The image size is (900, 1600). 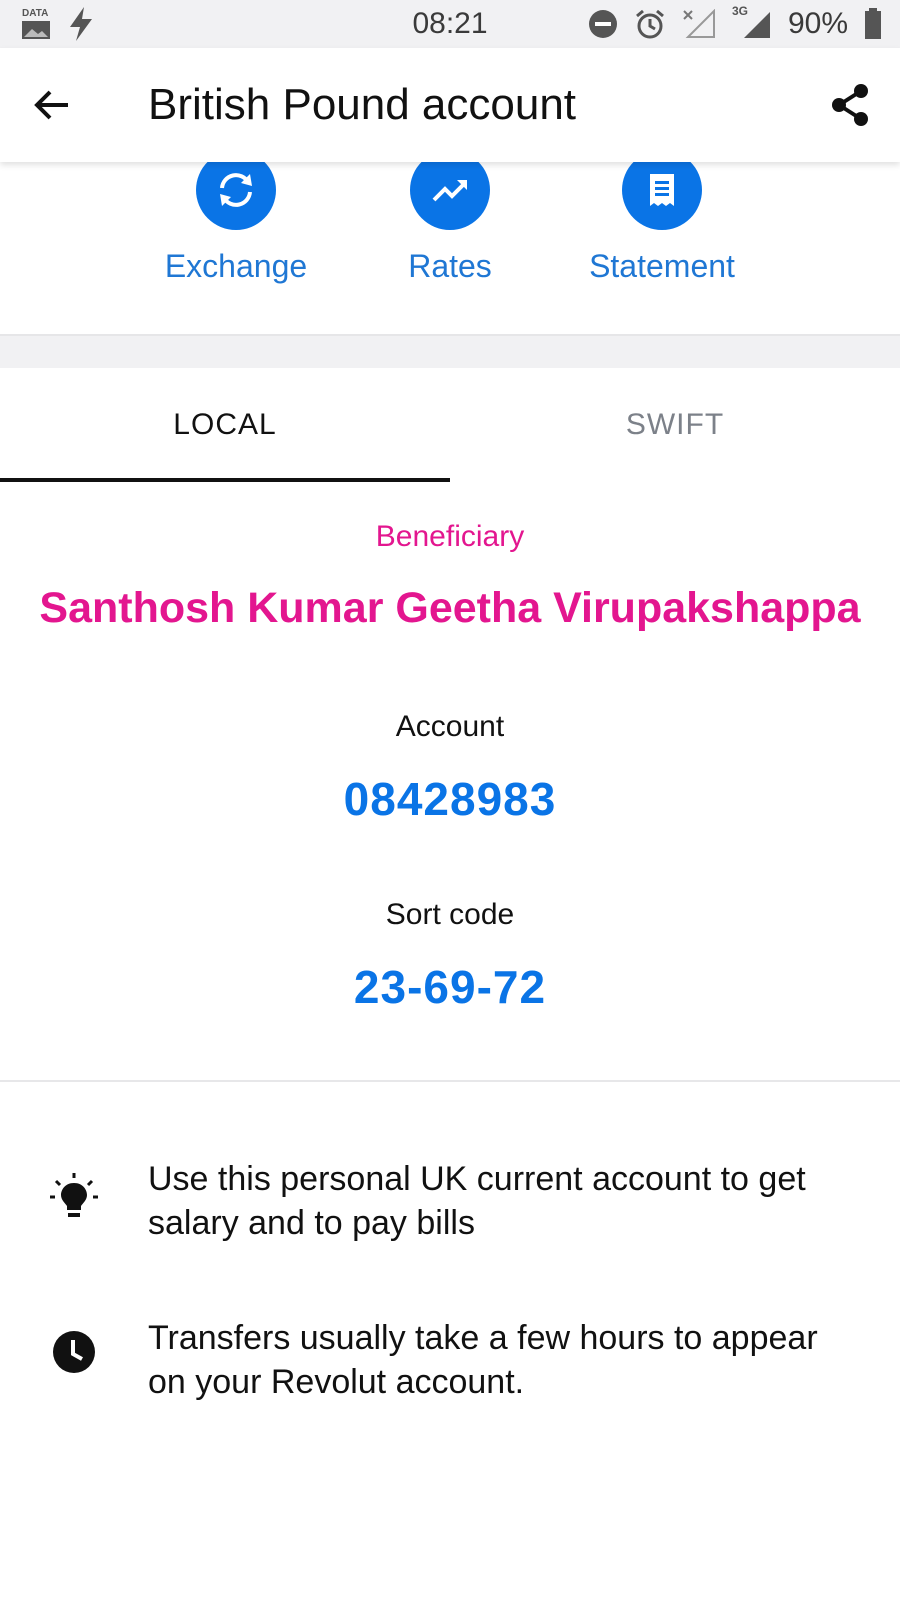 I want to click on rates-button: Rates, so click(x=450, y=217).